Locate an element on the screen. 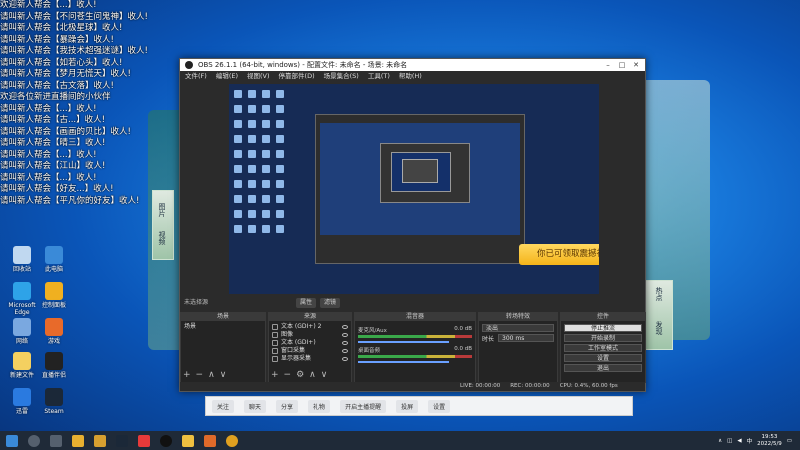 The height and width of the screenshot is (450, 800). live-status: LIVE: 00:00:00 is located at coordinates (480, 386).